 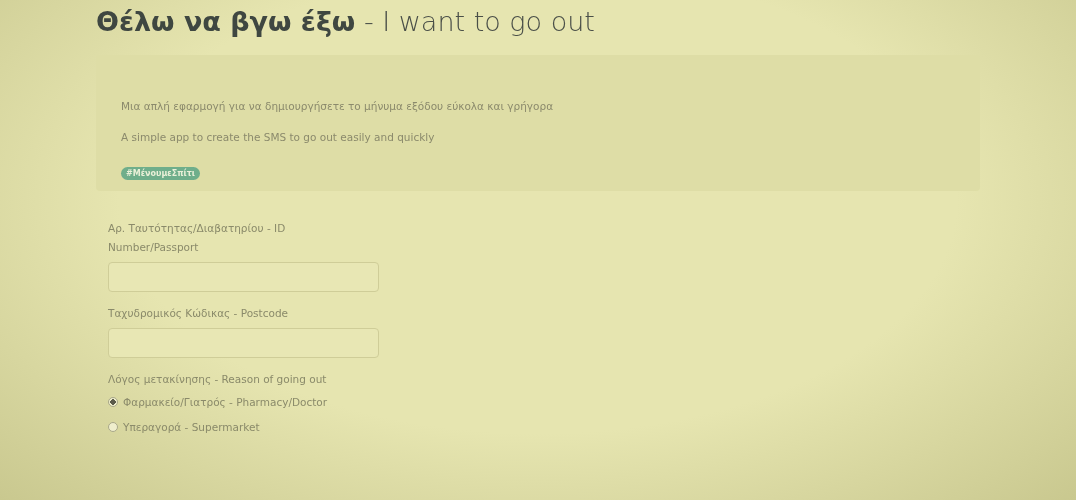 I want to click on option-label: Φαρμακείο/Γιατρός - Pharmacy/Doctor, so click(x=225, y=402).